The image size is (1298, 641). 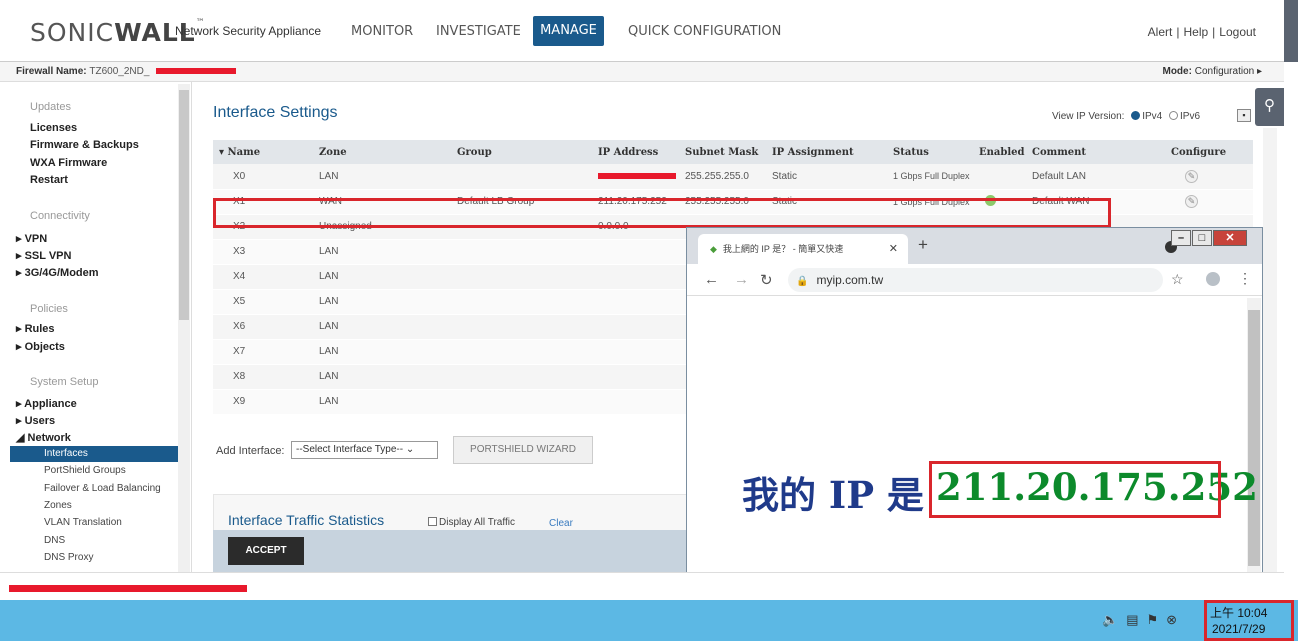 I want to click on forward-icon: →, so click(x=741, y=279).